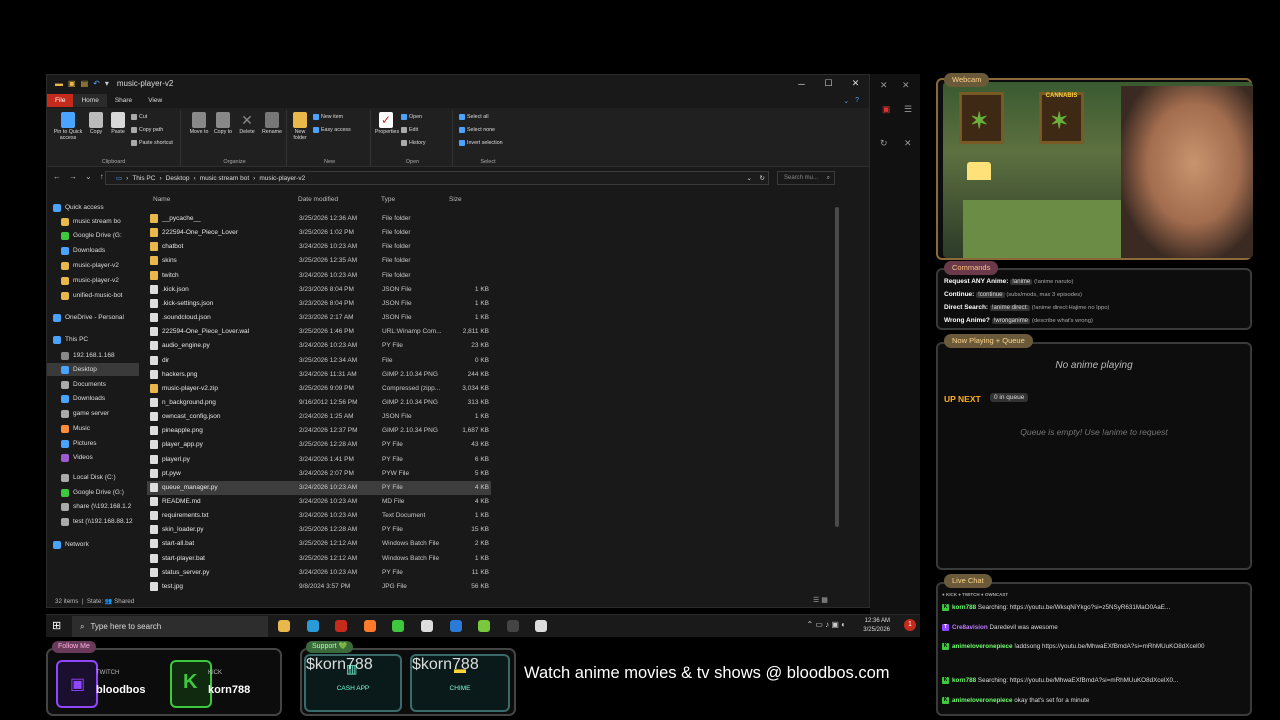 This screenshot has height=720, width=1280. Describe the element at coordinates (300, 126) in the screenshot. I see `new-folder-button: New folder` at that location.